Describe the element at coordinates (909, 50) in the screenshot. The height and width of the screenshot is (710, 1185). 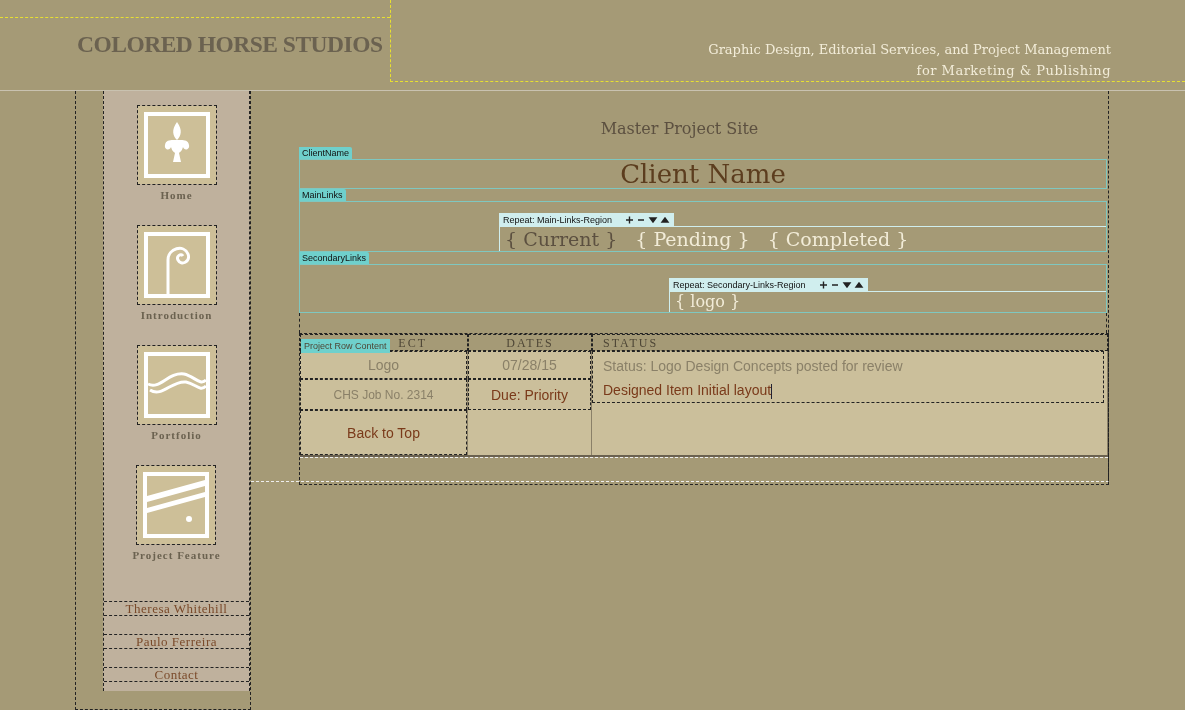
I see `tagline: Graphic Design, Editorial Services, and Project Management` at that location.